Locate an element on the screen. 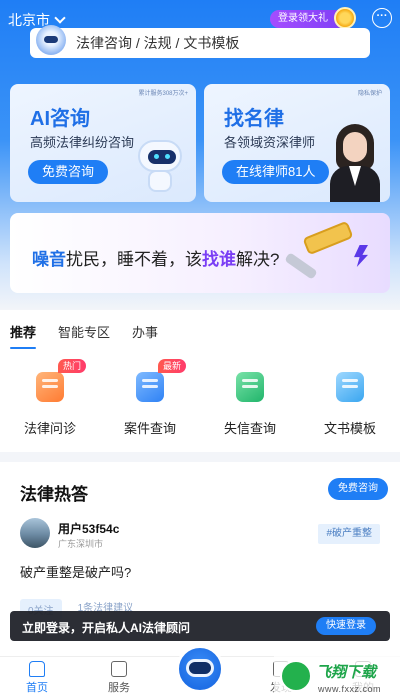 The width and height of the screenshot is (400, 700). coin-icon is located at coordinates (345, 18).